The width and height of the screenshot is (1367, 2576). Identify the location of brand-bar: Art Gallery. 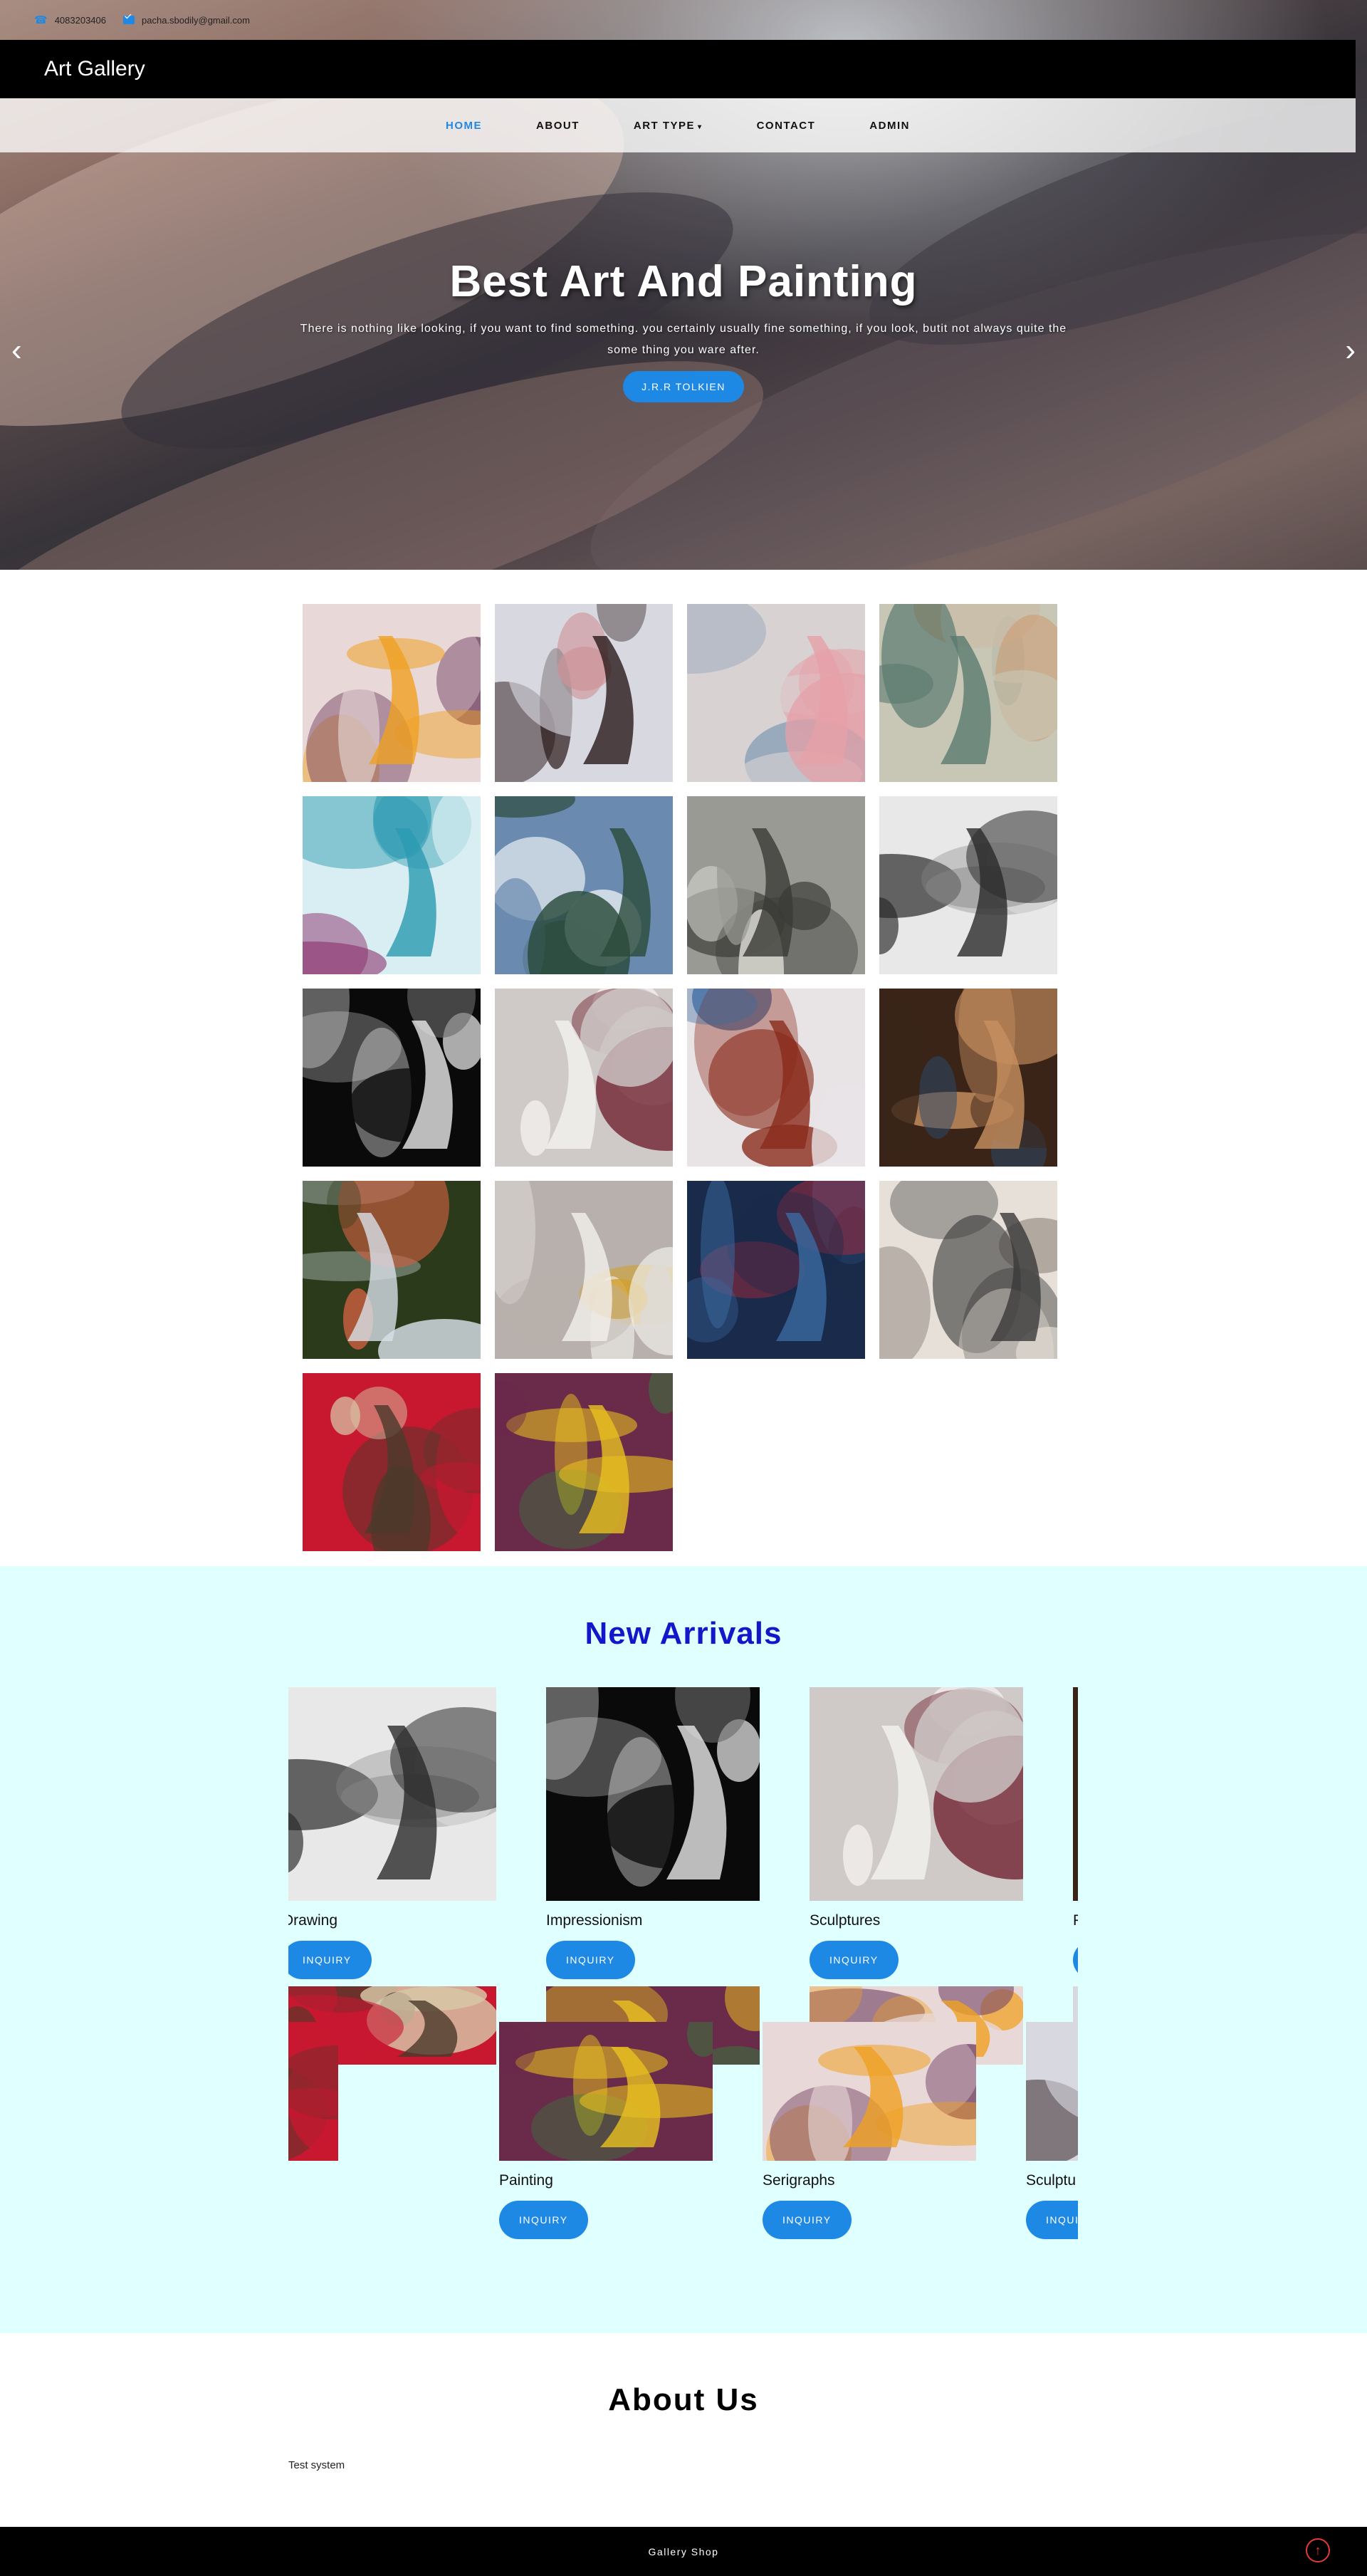
(678, 69).